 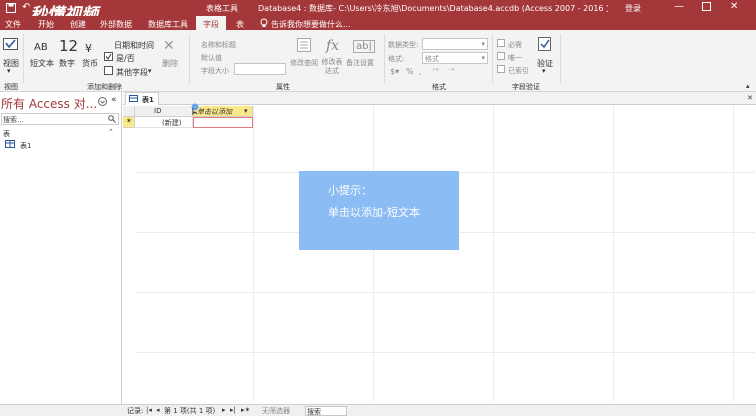 I want to click on nav-group-tables: 表, so click(x=6, y=134).